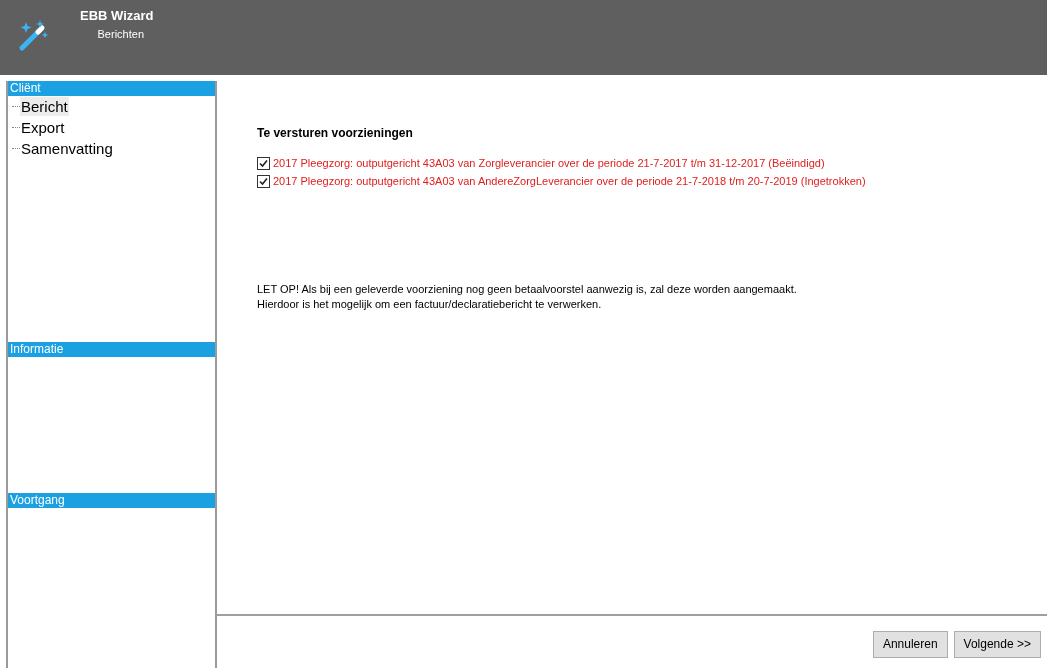 The width and height of the screenshot is (1047, 668). I want to click on notice-text: LET OP! Als bij een geleverde voorziening nog geen betaalvoorstel aanwezig is, zal deze worden aangemaakt., so click(527, 289).